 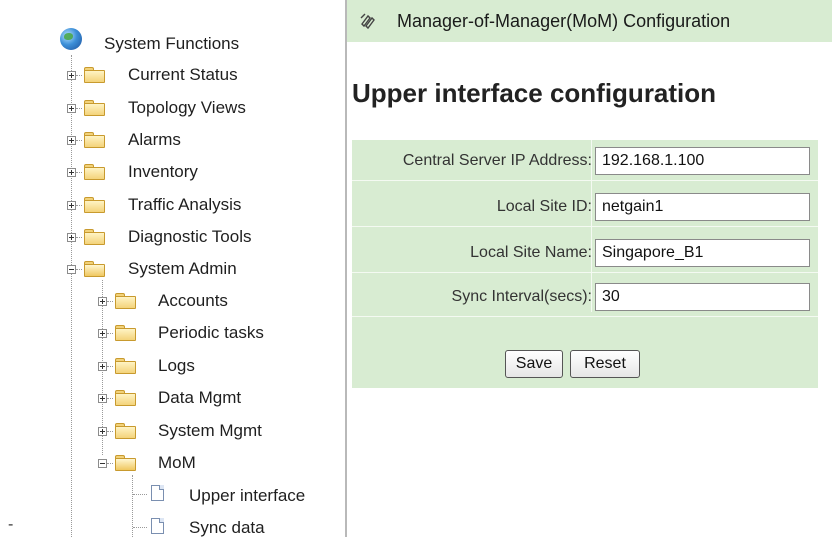 I want to click on globe-icon, so click(x=71, y=39).